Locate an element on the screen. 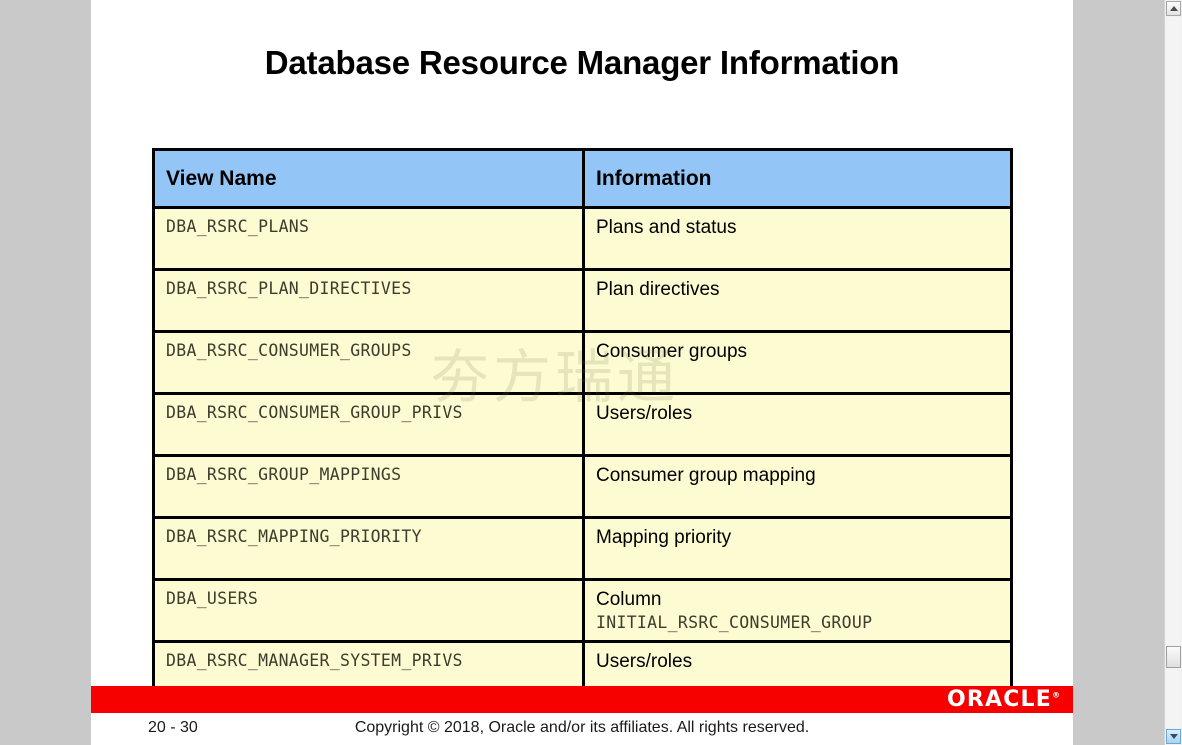 The image size is (1182, 745). column-header-information: Information is located at coordinates (797, 178).